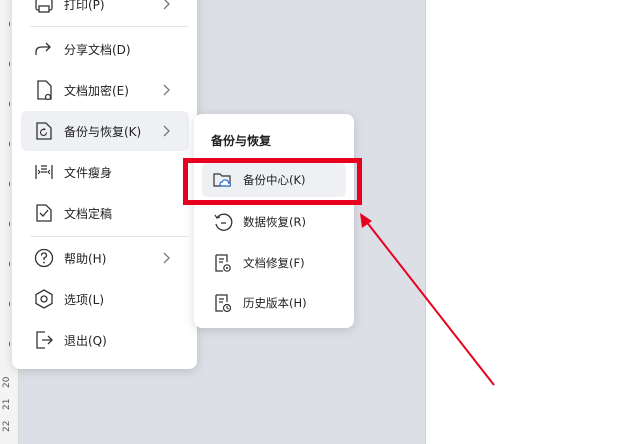 The width and height of the screenshot is (640, 444). What do you see at coordinates (85, 258) in the screenshot?
I see `menu-item-label: 帮助(H)` at bounding box center [85, 258].